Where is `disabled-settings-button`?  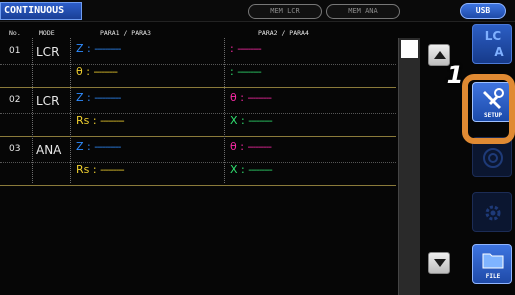
disabled-settings-button is located at coordinates (492, 212).